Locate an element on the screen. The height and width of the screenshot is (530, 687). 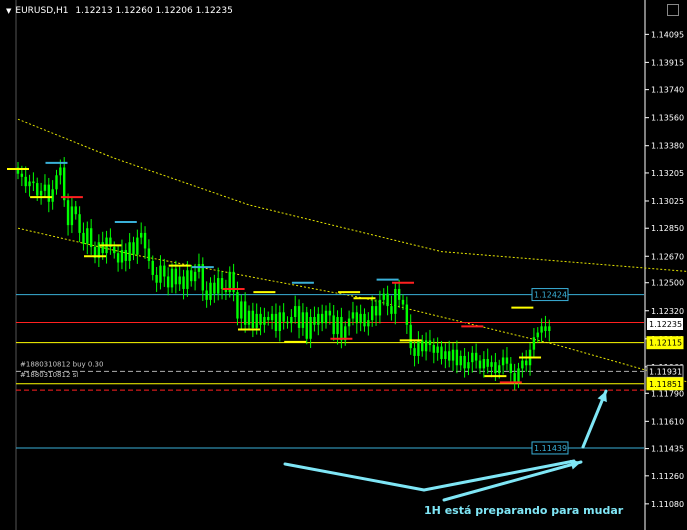
y-tick-label: 1.12670 is located at coordinates (667, 256).